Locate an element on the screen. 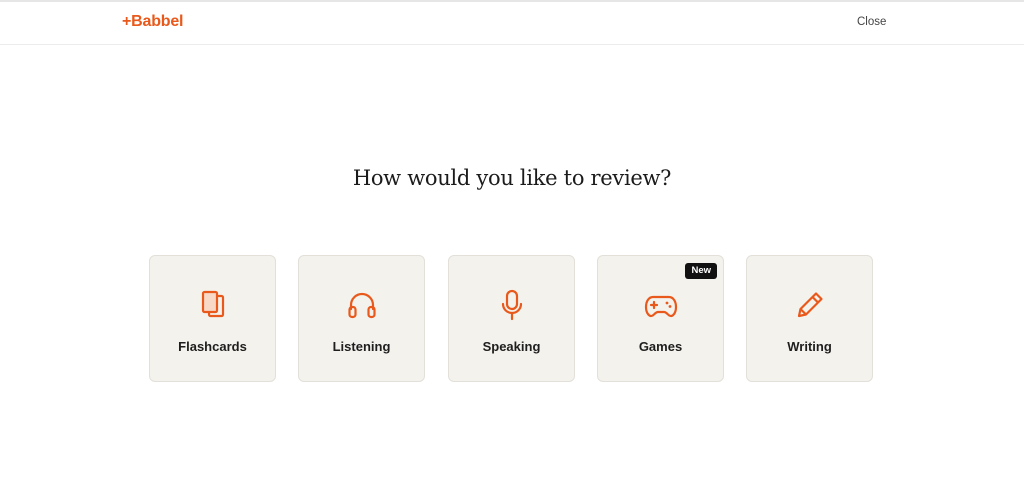 This screenshot has height=492, width=1024. review-option-label: Listening is located at coordinates (361, 346).